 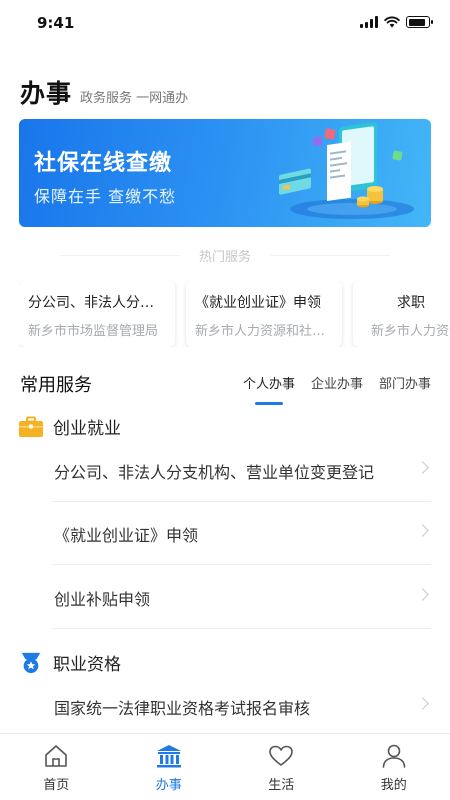 I want to click on home-icon, so click(x=56, y=756).